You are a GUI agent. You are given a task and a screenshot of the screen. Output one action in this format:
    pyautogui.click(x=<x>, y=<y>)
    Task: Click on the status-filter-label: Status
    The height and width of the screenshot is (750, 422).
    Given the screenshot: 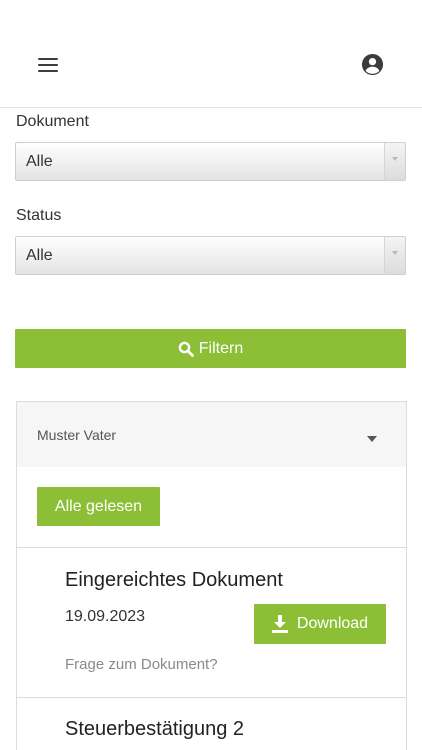 What is the action you would take?
    pyautogui.click(x=39, y=215)
    